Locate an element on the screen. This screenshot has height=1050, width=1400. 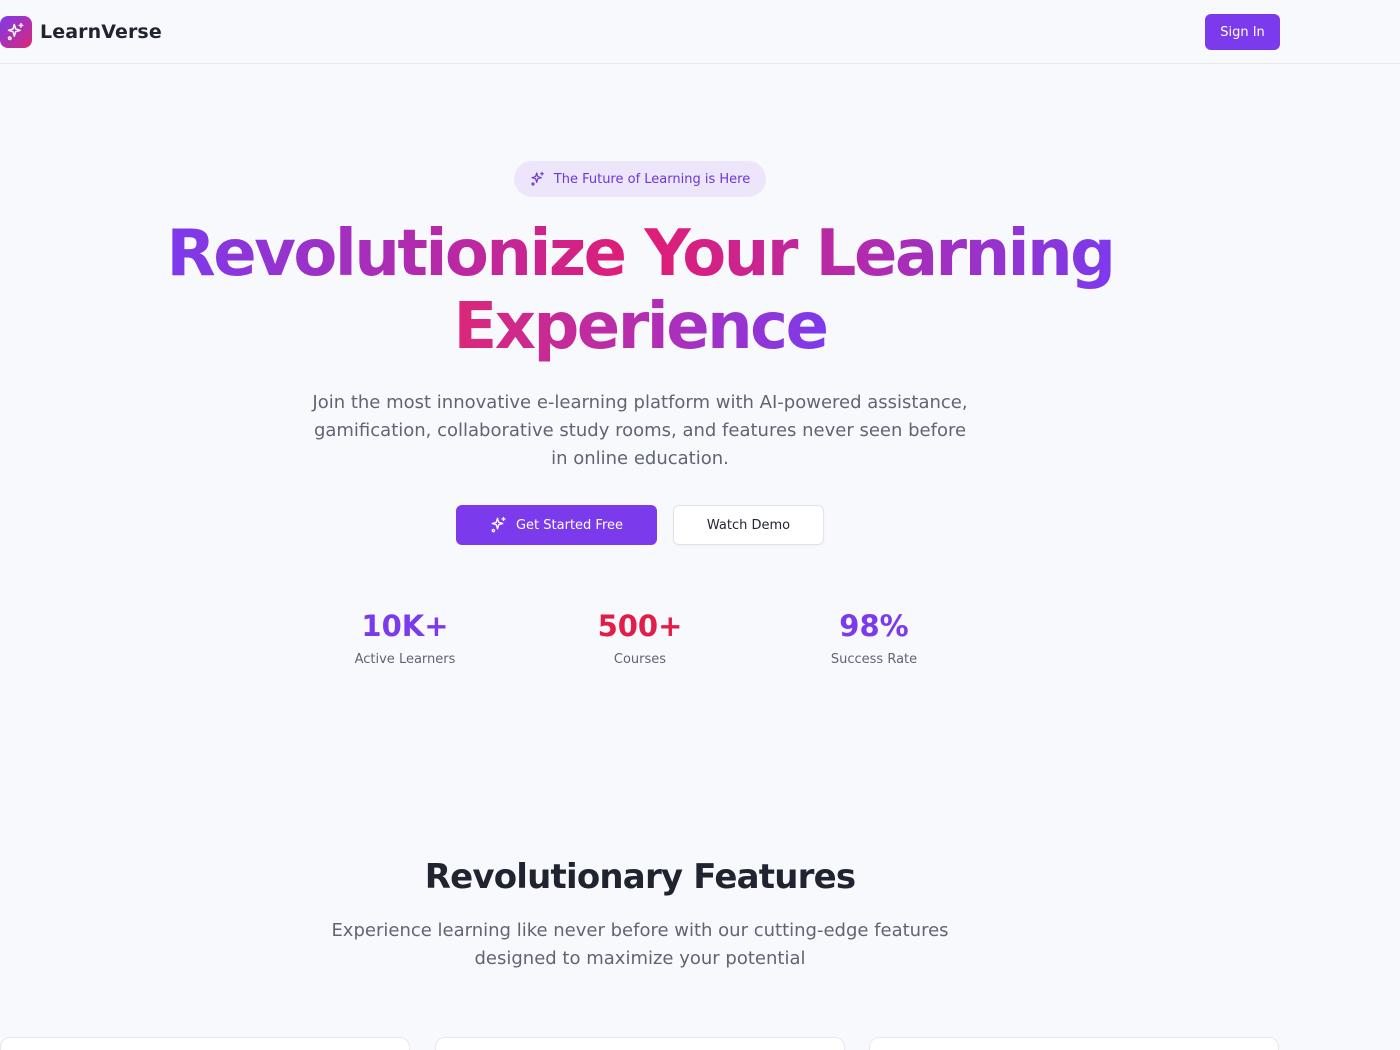
stat-success-rate: 98% Success Rate is located at coordinates (874, 636).